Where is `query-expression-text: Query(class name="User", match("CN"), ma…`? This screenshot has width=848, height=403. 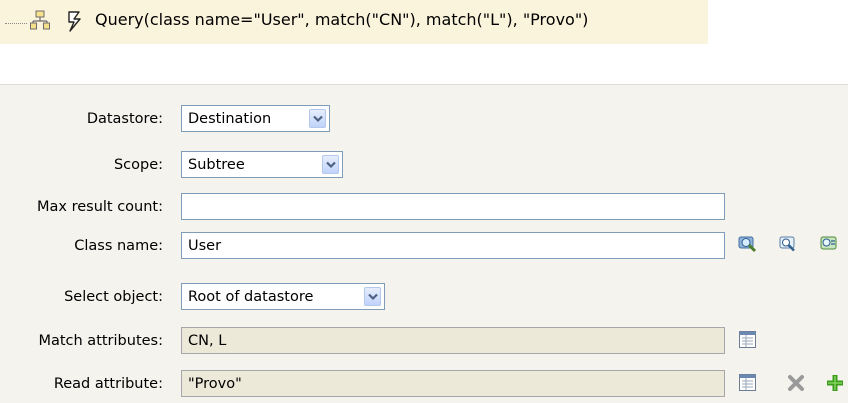 query-expression-text: Query(class name="User", match("CN"), ma… is located at coordinates (341, 19).